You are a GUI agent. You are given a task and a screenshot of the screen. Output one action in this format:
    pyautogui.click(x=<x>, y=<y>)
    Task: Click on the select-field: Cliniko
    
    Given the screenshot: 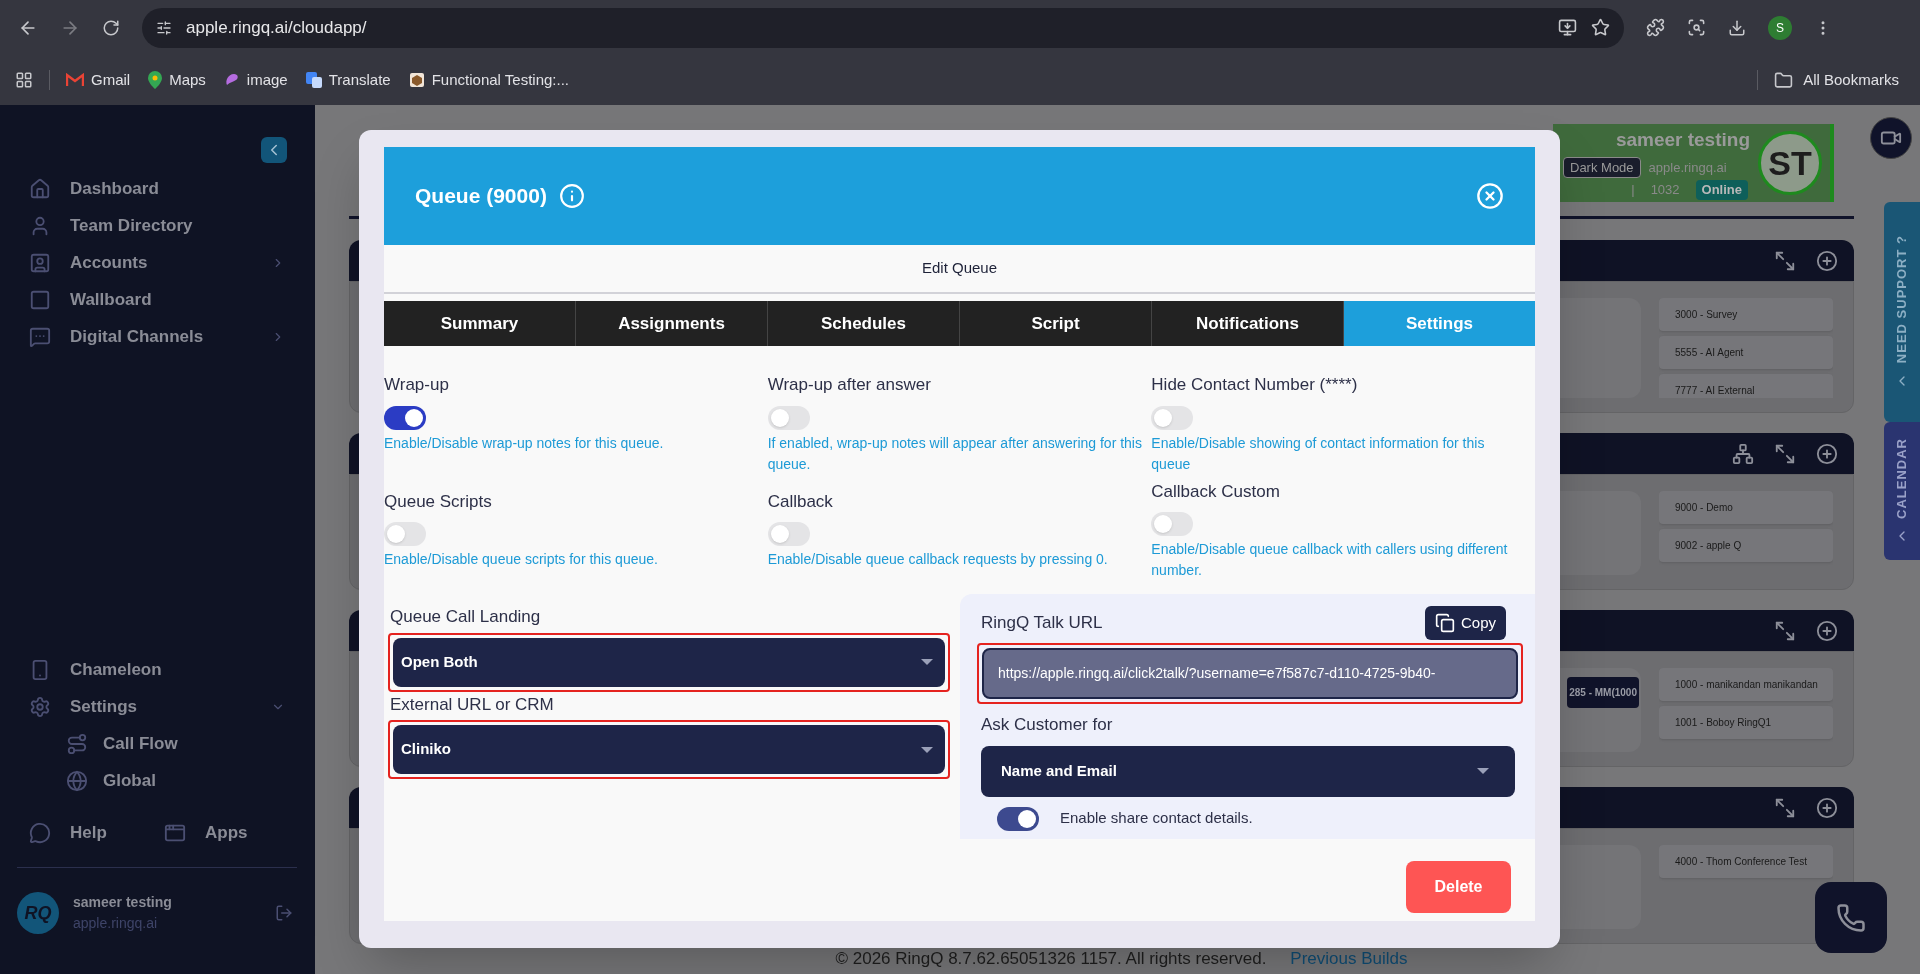 What is the action you would take?
    pyautogui.click(x=669, y=749)
    